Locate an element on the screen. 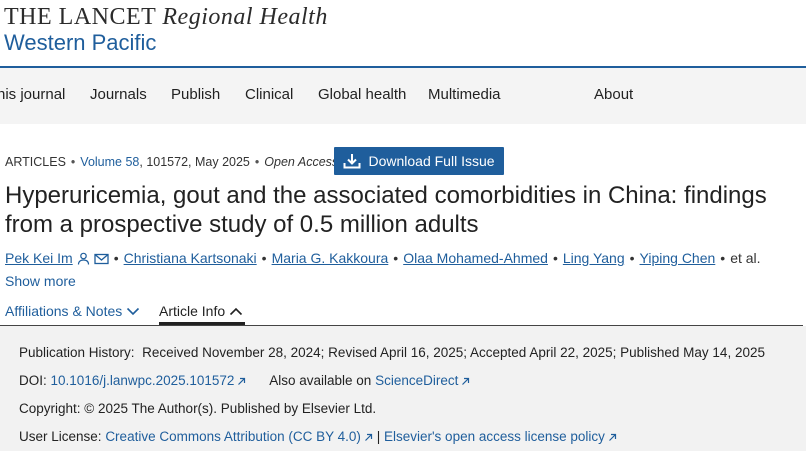 This screenshot has height=451, width=806. sciencedirect-link: ScienceDirect is located at coordinates (416, 380).